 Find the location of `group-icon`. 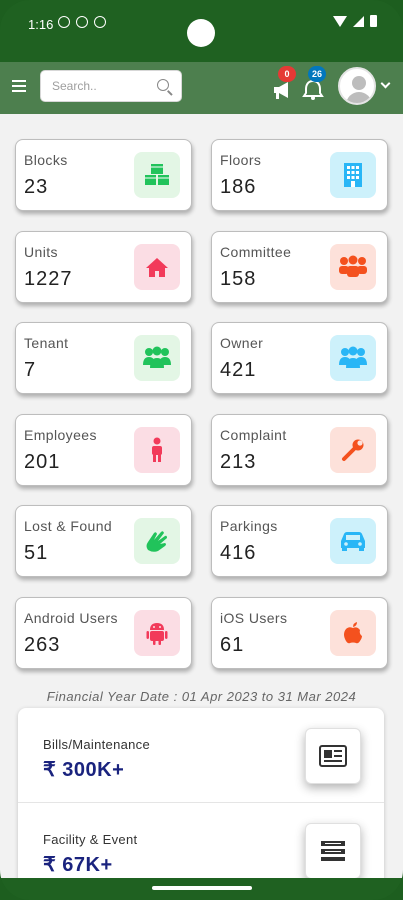

group-icon is located at coordinates (353, 266).